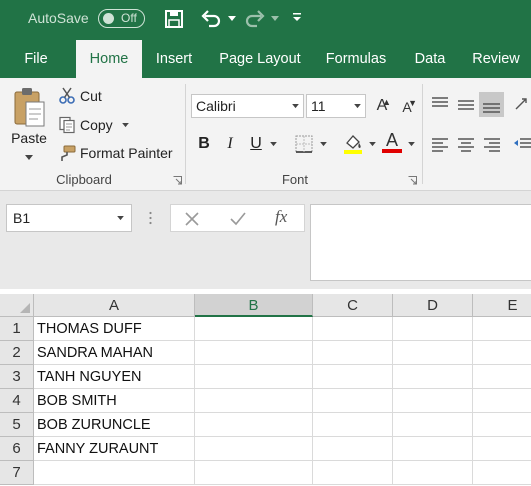 The image size is (531, 486). Describe the element at coordinates (502, 449) in the screenshot. I see `cell-e6` at that location.